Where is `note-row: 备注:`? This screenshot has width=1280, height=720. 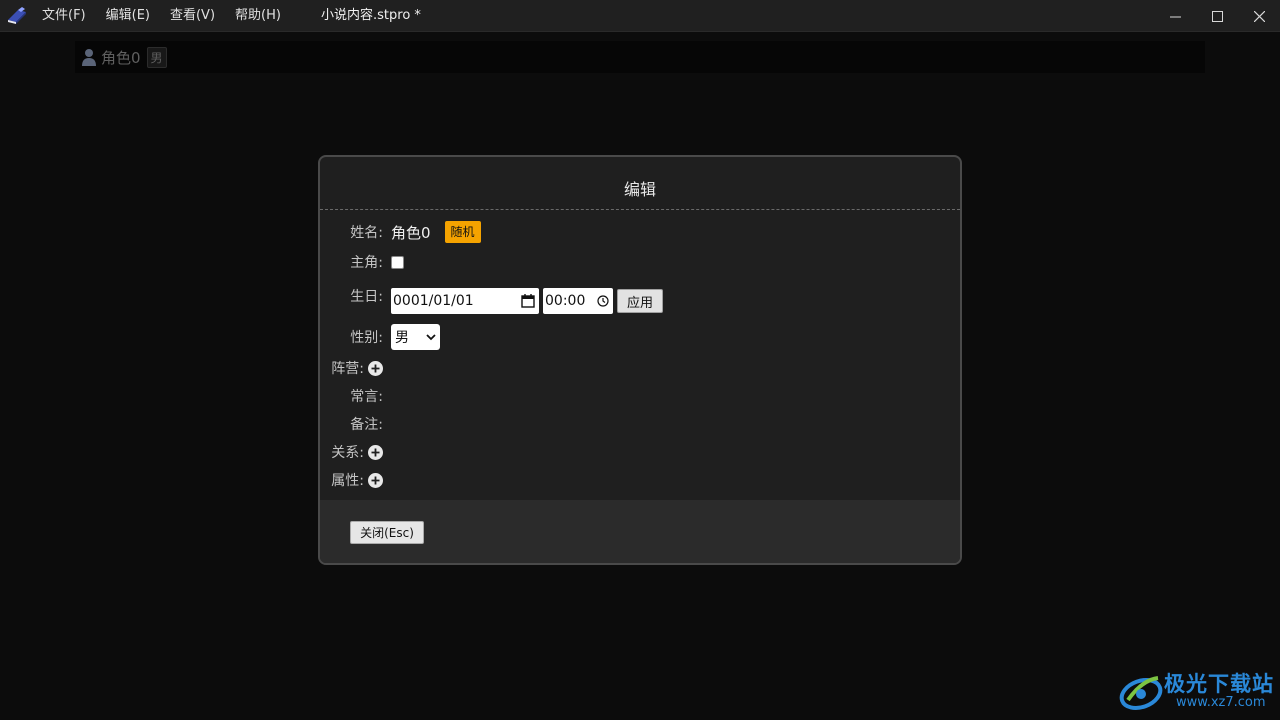
note-row: 备注: is located at coordinates (351, 424).